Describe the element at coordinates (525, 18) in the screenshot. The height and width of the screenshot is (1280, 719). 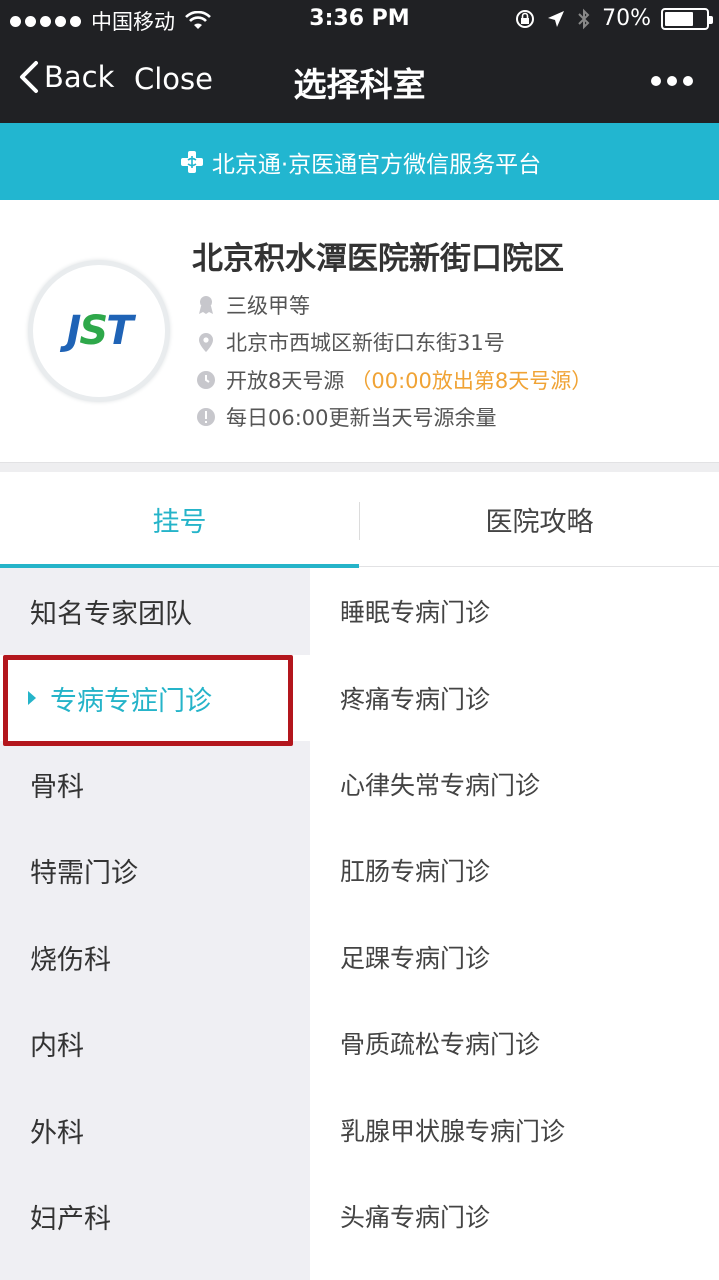
I see `rotation-lock-icon` at that location.